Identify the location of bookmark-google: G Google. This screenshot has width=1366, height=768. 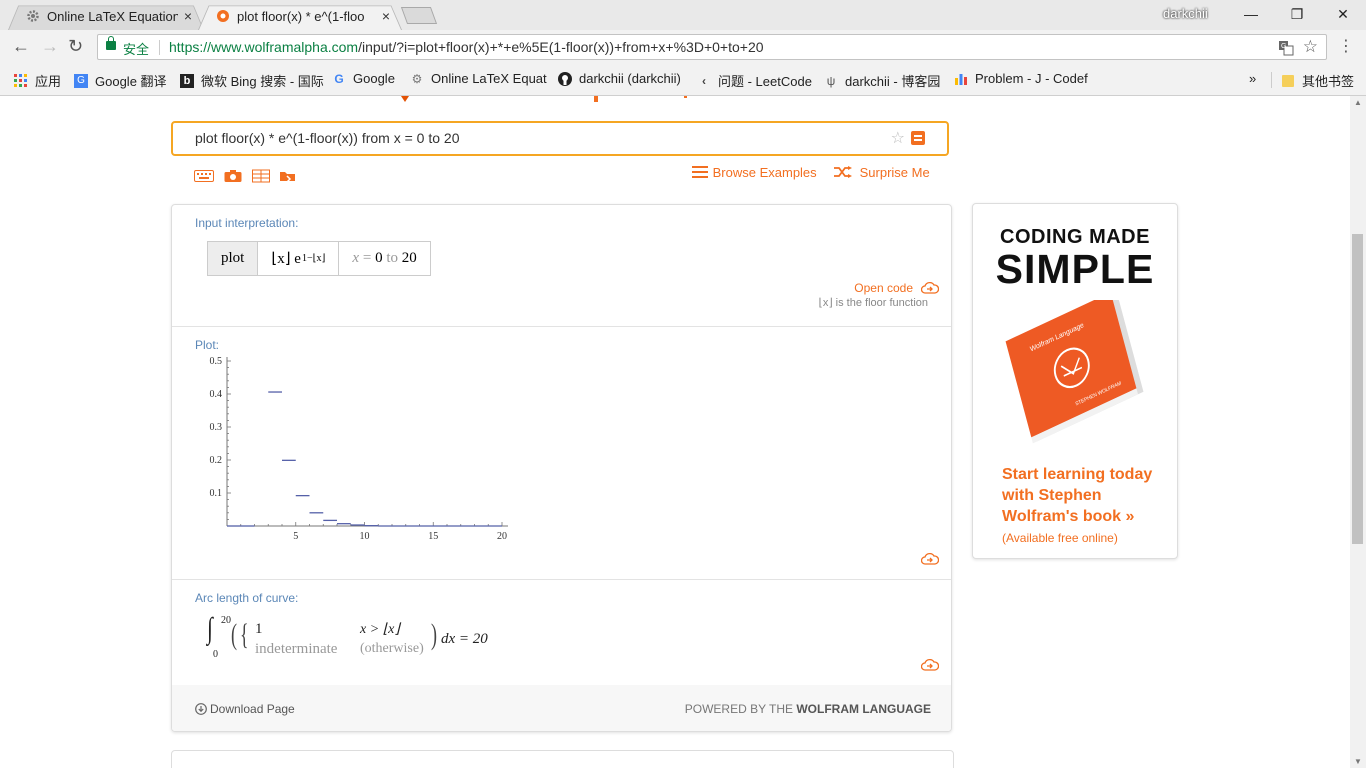
(363, 78).